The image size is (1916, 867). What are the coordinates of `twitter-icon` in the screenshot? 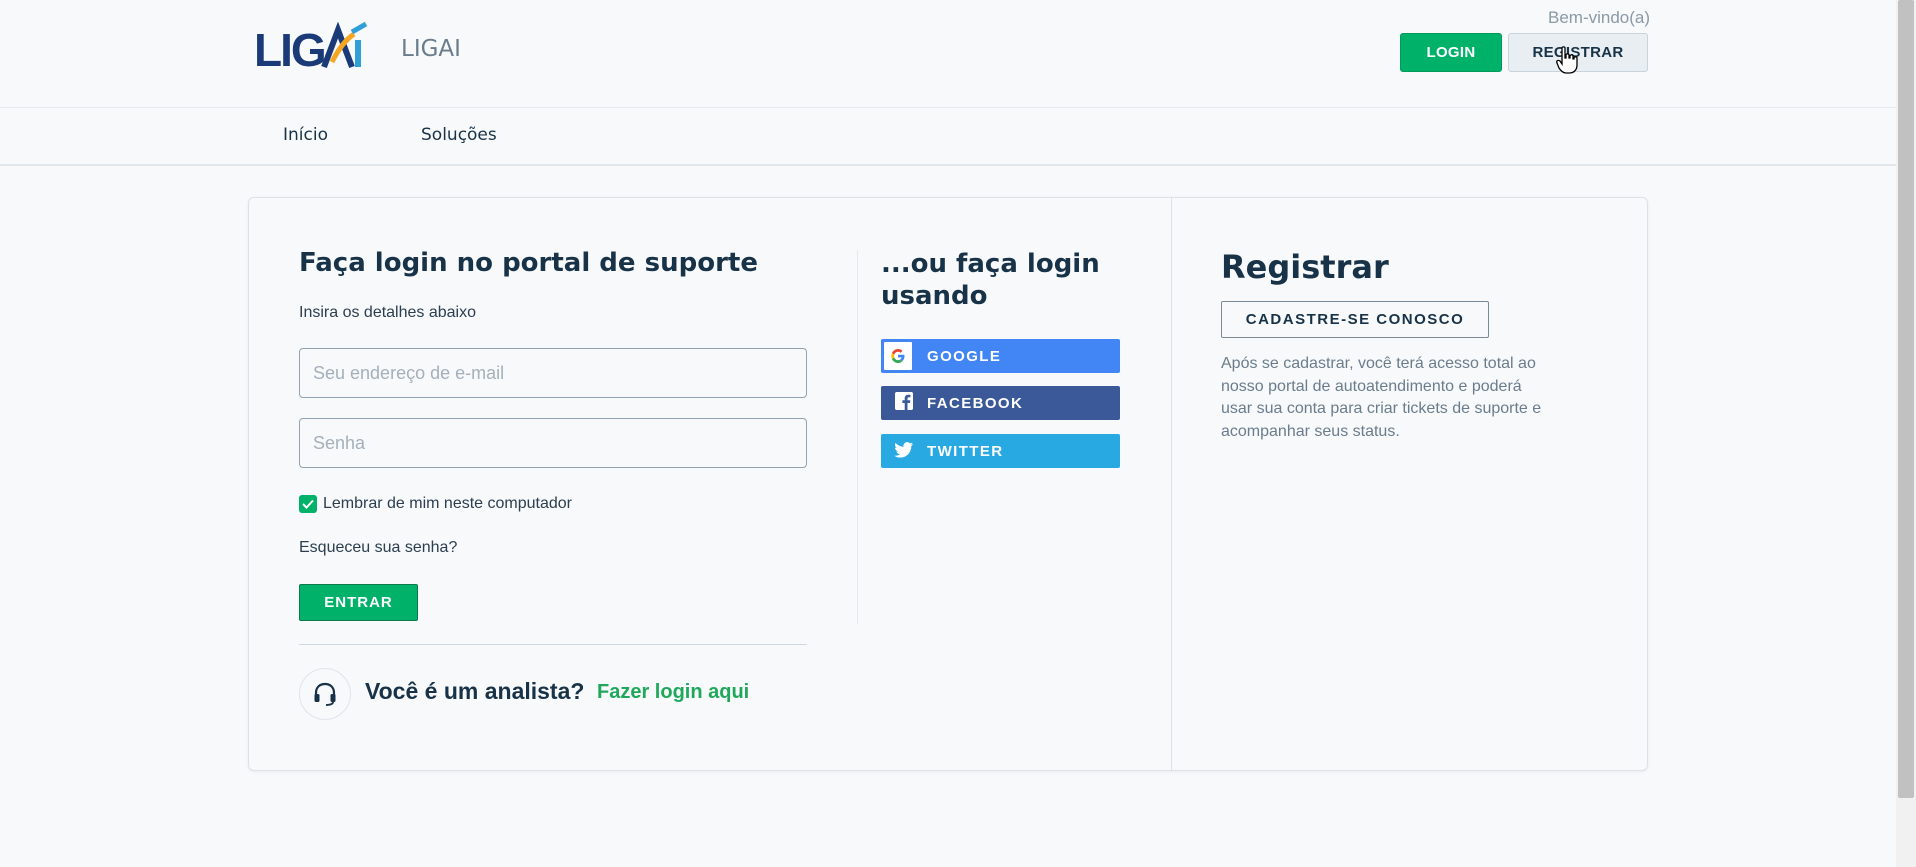 It's located at (903, 450).